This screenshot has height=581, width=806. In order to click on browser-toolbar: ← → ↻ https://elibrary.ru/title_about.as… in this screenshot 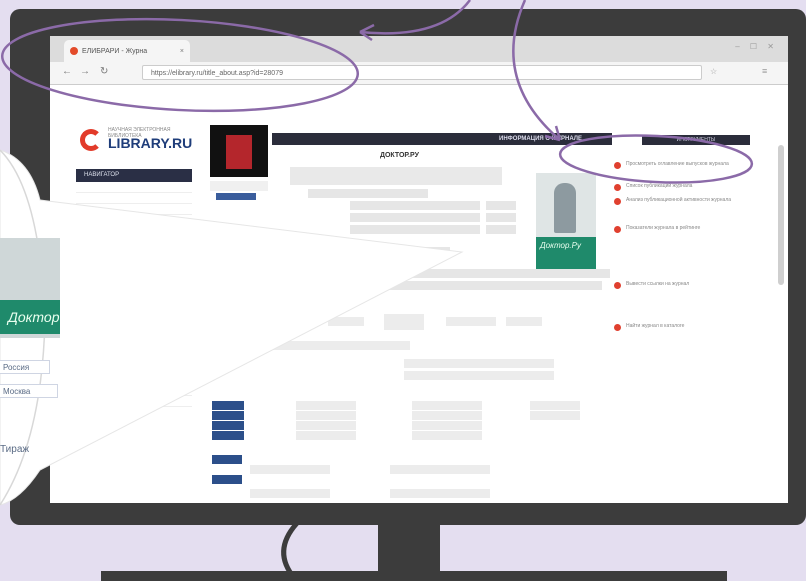, I will do `click(419, 73)`.